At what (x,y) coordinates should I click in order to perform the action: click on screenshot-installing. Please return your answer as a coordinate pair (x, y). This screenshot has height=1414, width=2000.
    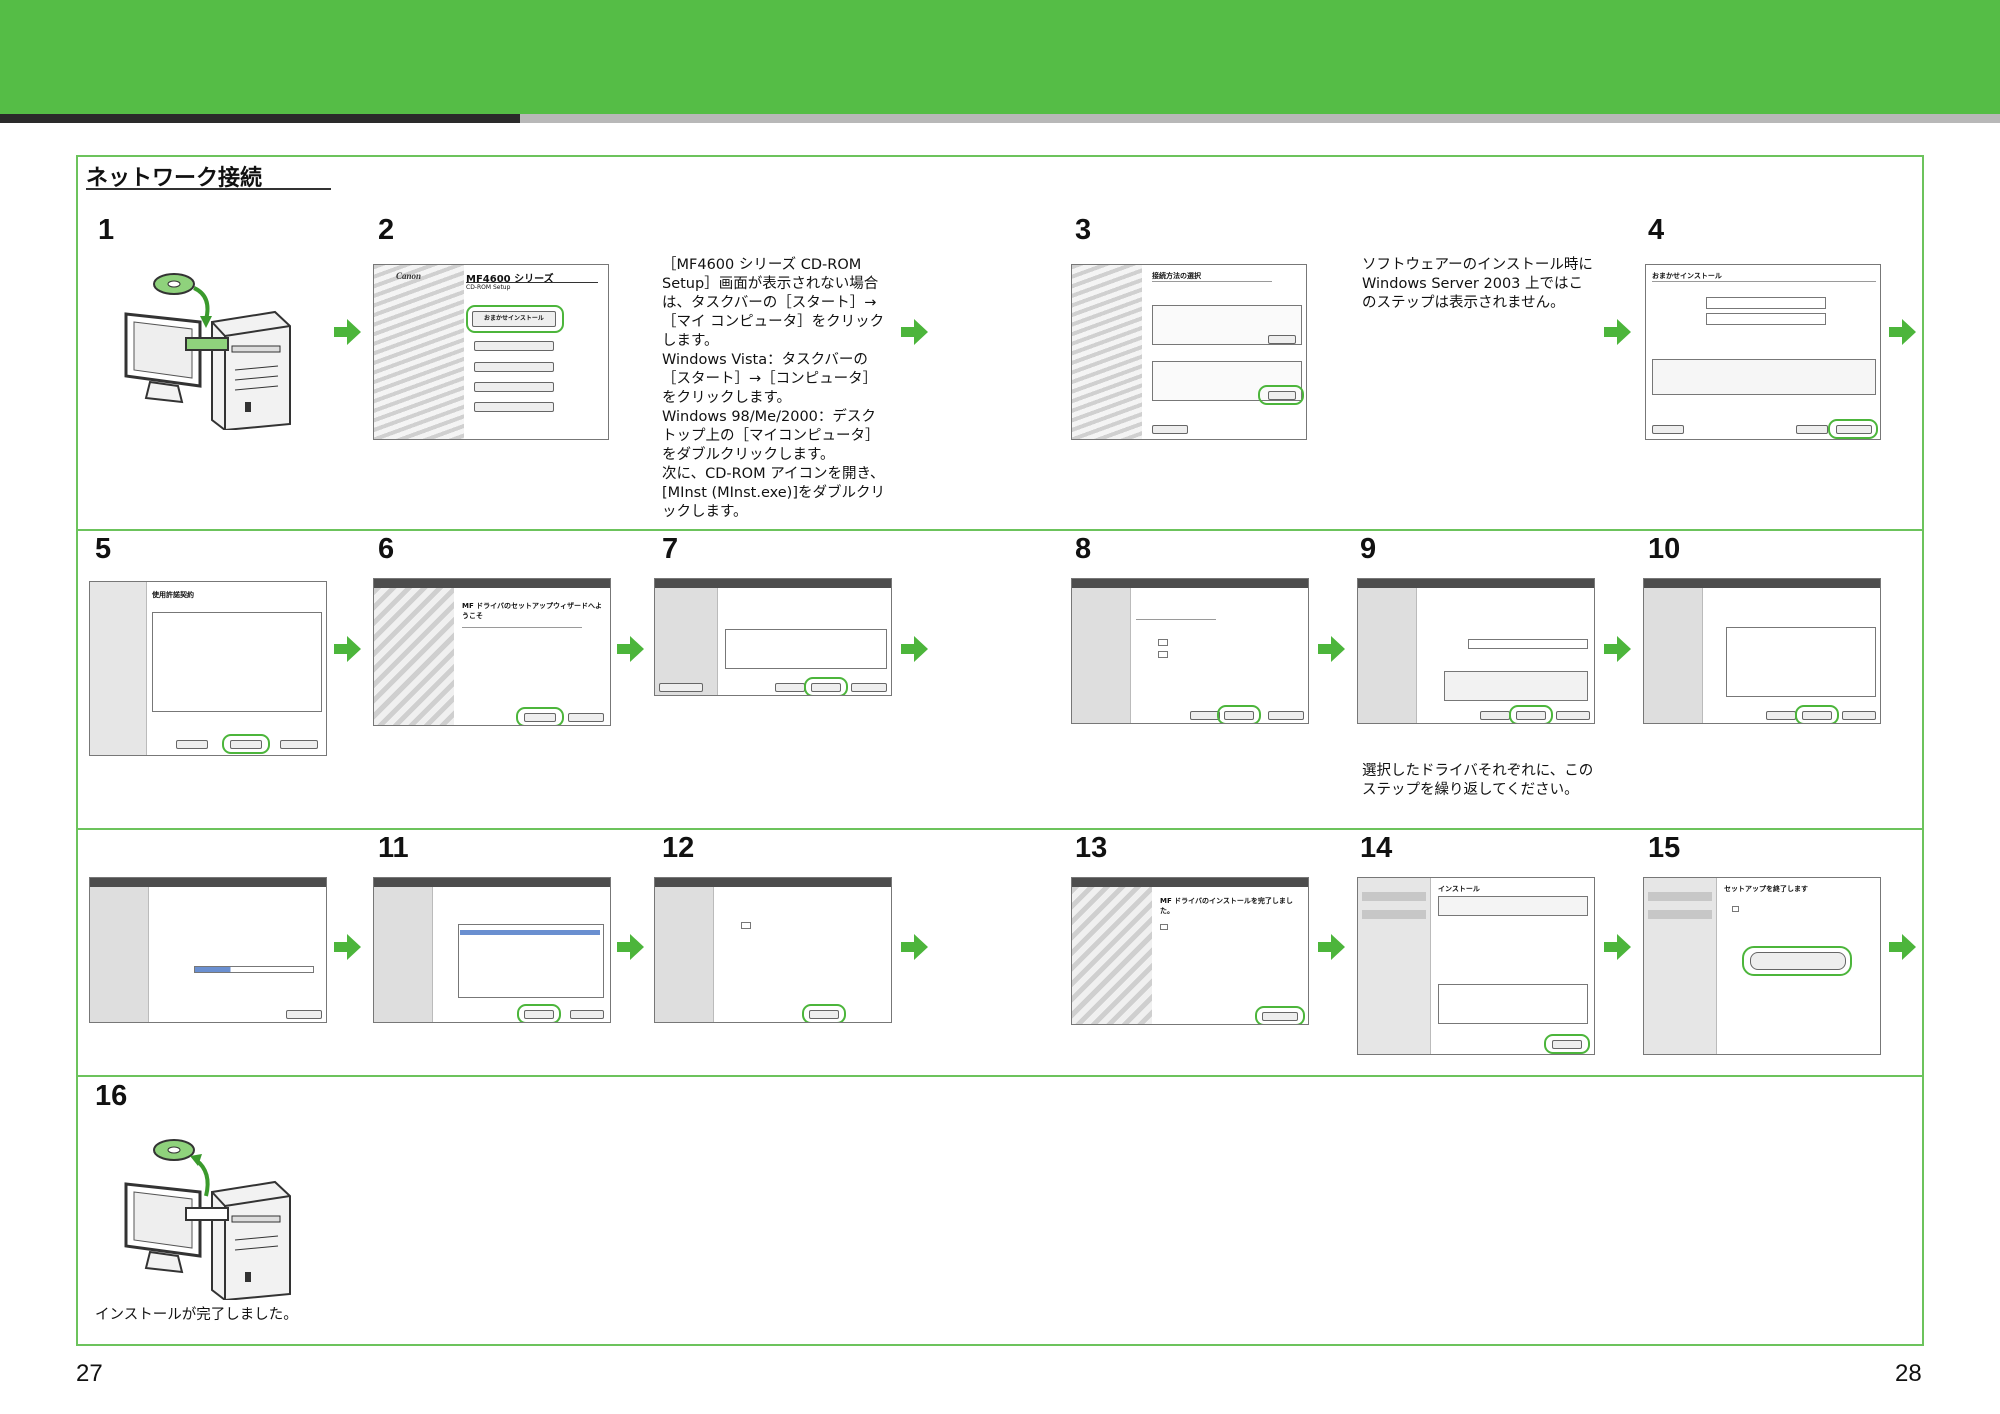
    Looking at the image, I should click on (208, 950).